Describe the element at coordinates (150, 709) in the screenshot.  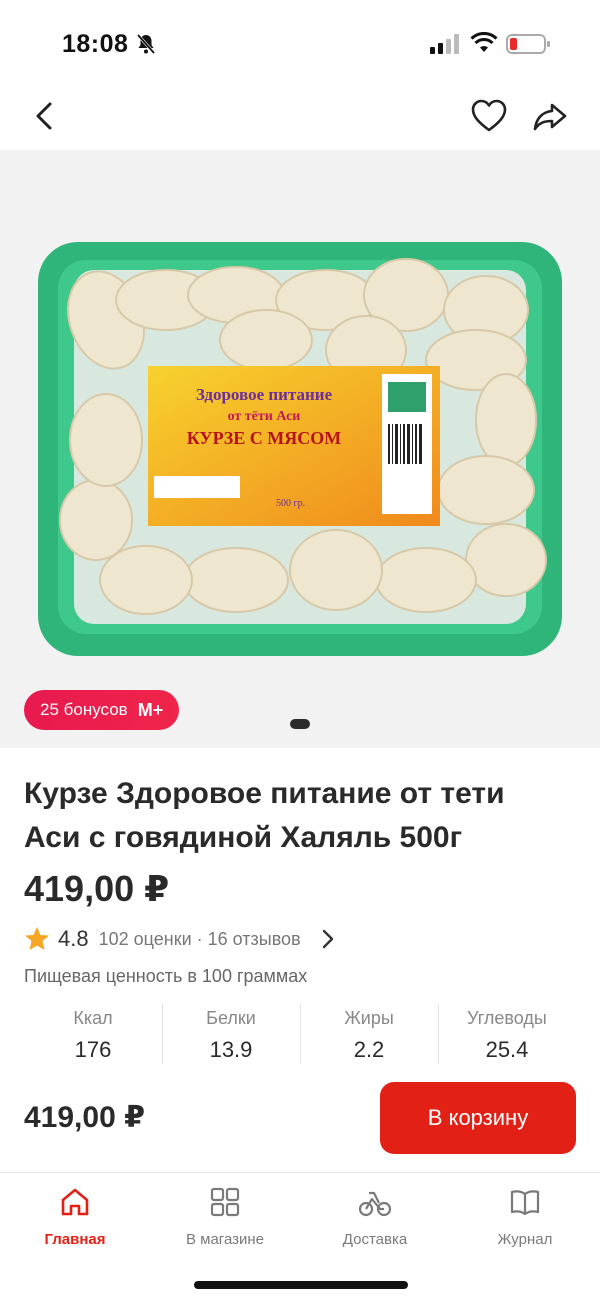
I see `bonus-logo: M+` at that location.